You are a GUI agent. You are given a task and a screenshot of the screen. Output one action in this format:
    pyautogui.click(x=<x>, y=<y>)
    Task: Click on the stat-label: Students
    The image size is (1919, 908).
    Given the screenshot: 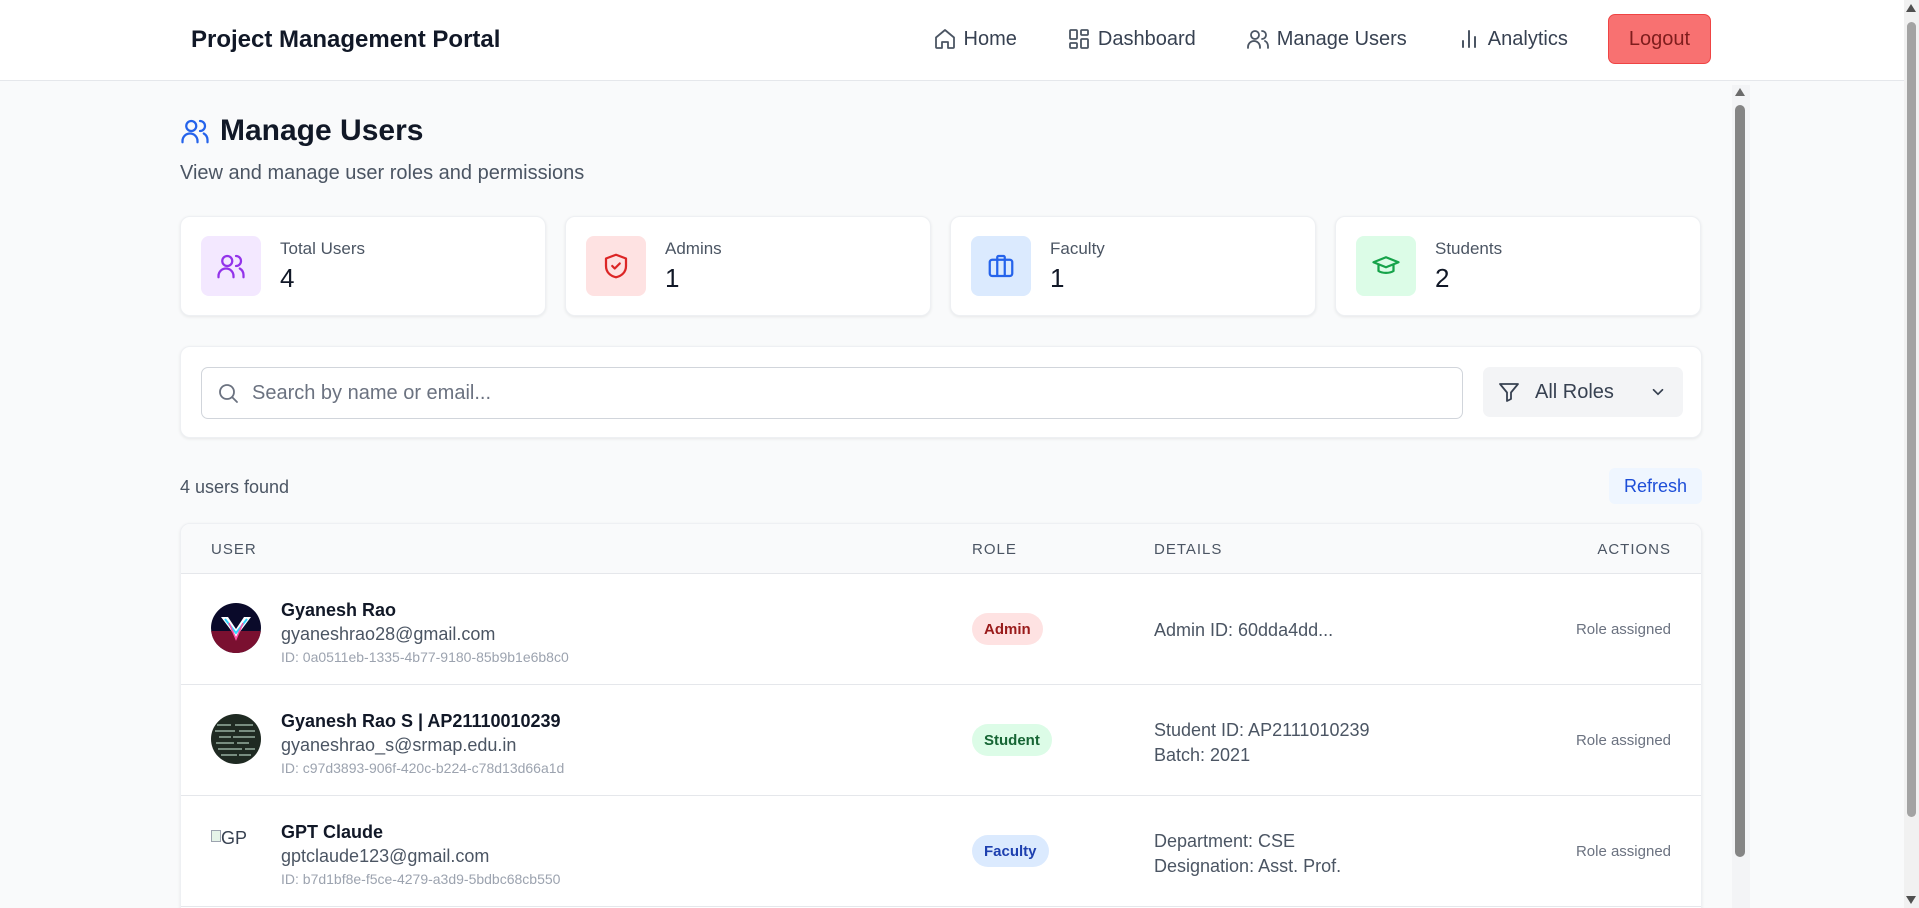 What is the action you would take?
    pyautogui.click(x=1469, y=248)
    